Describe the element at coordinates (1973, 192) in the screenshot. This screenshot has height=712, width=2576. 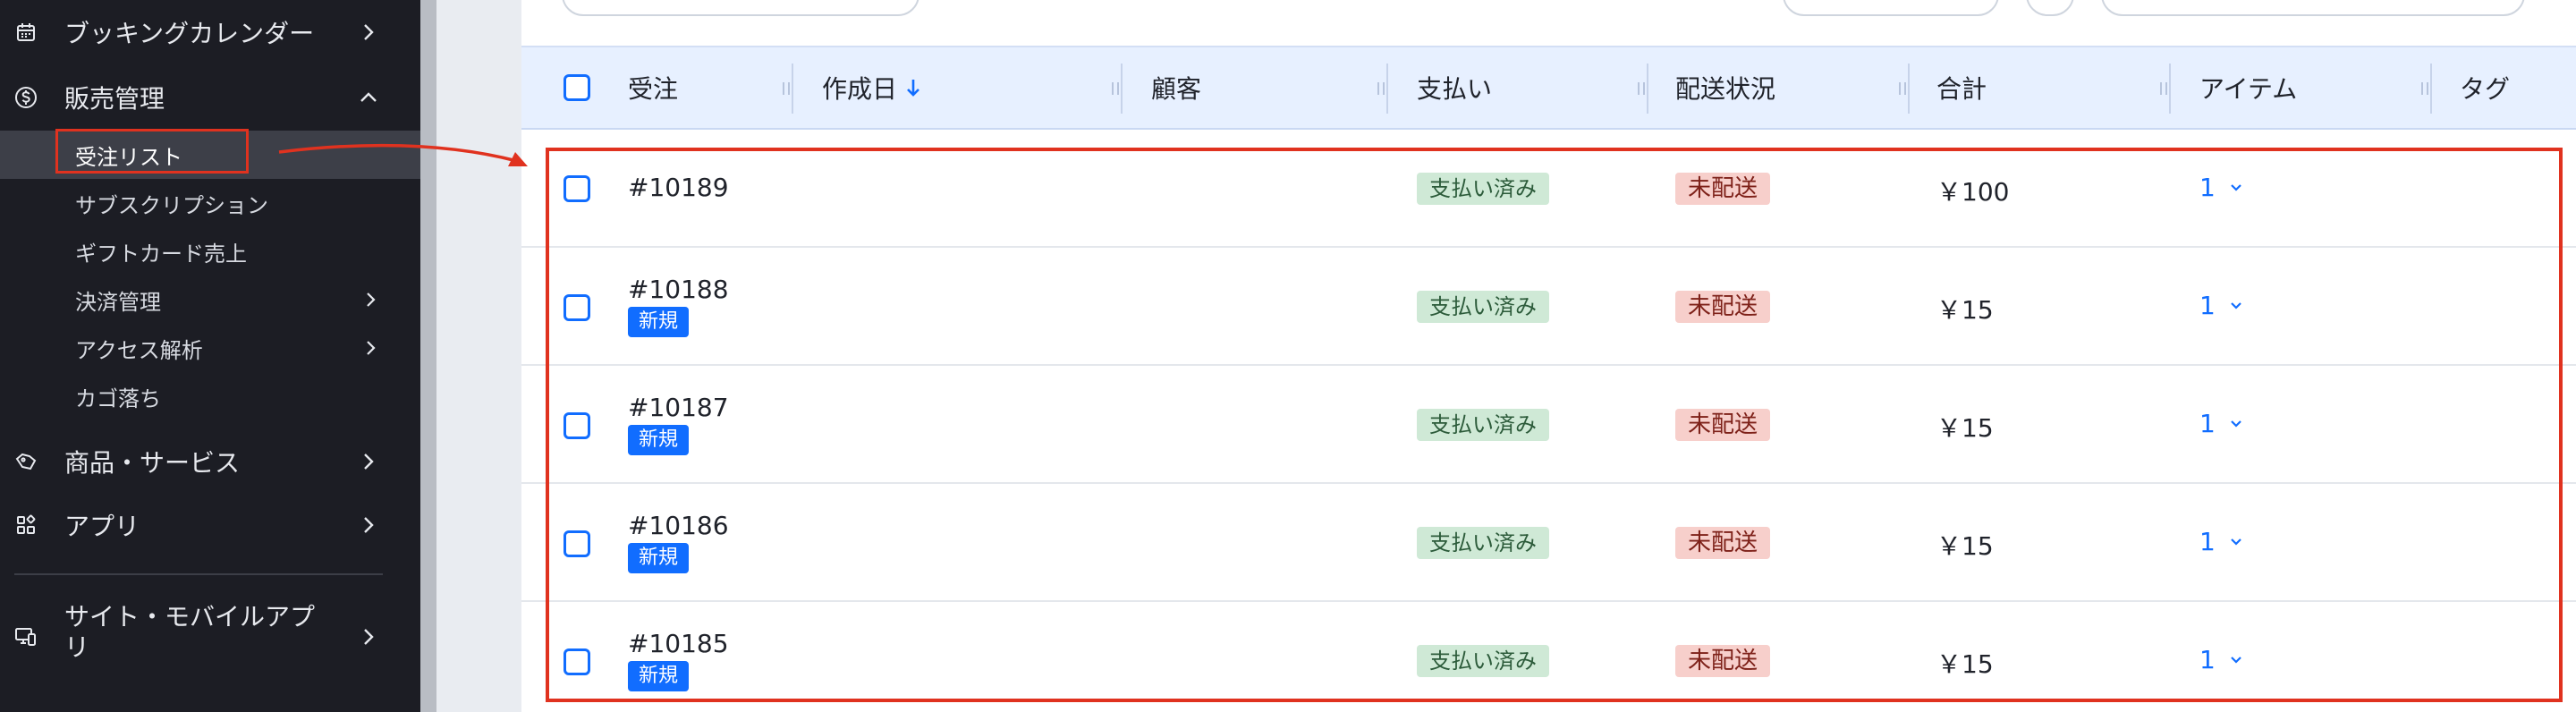
I see `order-total: ￥100` at that location.